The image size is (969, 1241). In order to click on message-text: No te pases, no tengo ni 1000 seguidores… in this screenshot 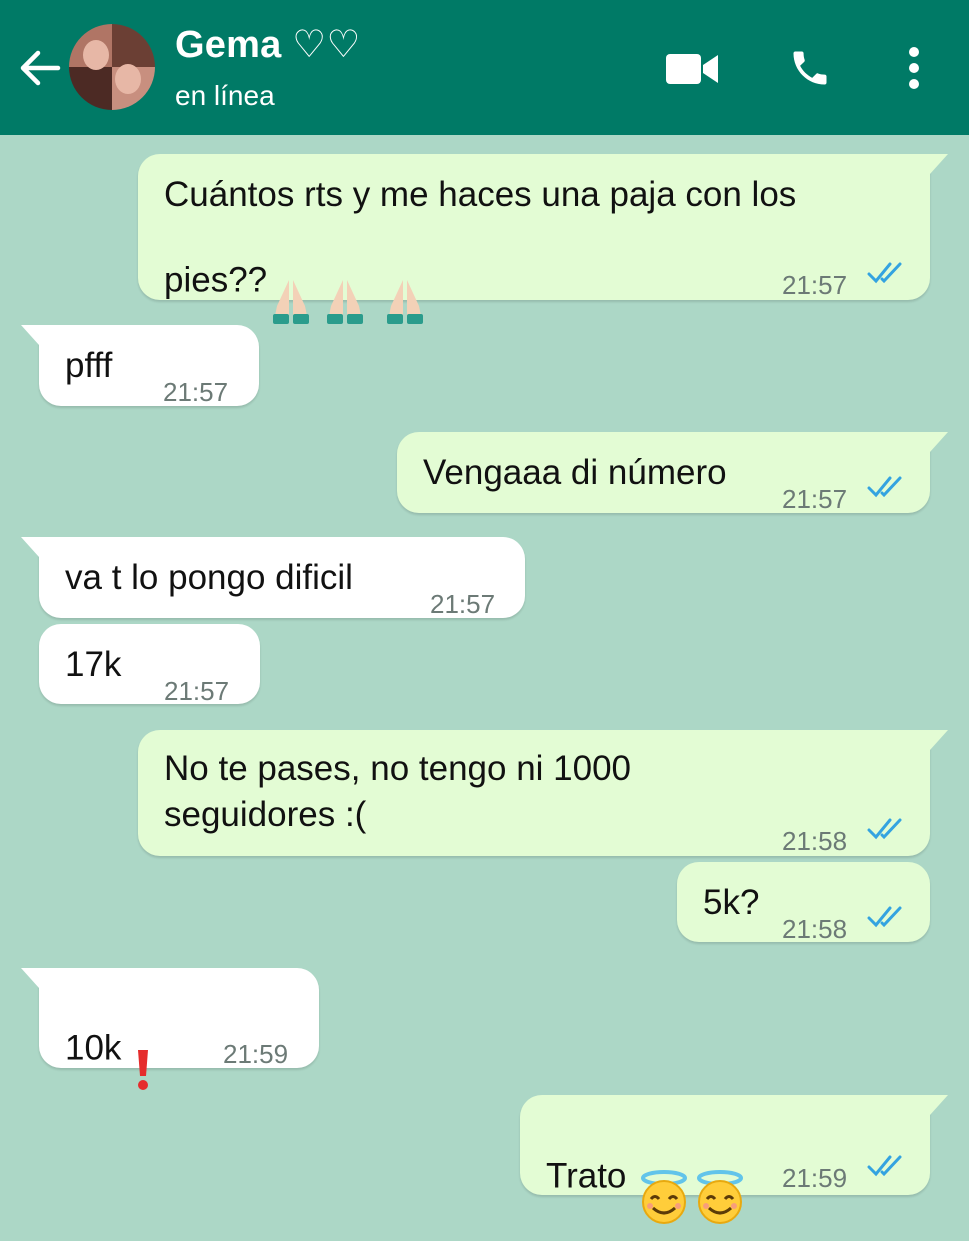, I will do `click(398, 791)`.